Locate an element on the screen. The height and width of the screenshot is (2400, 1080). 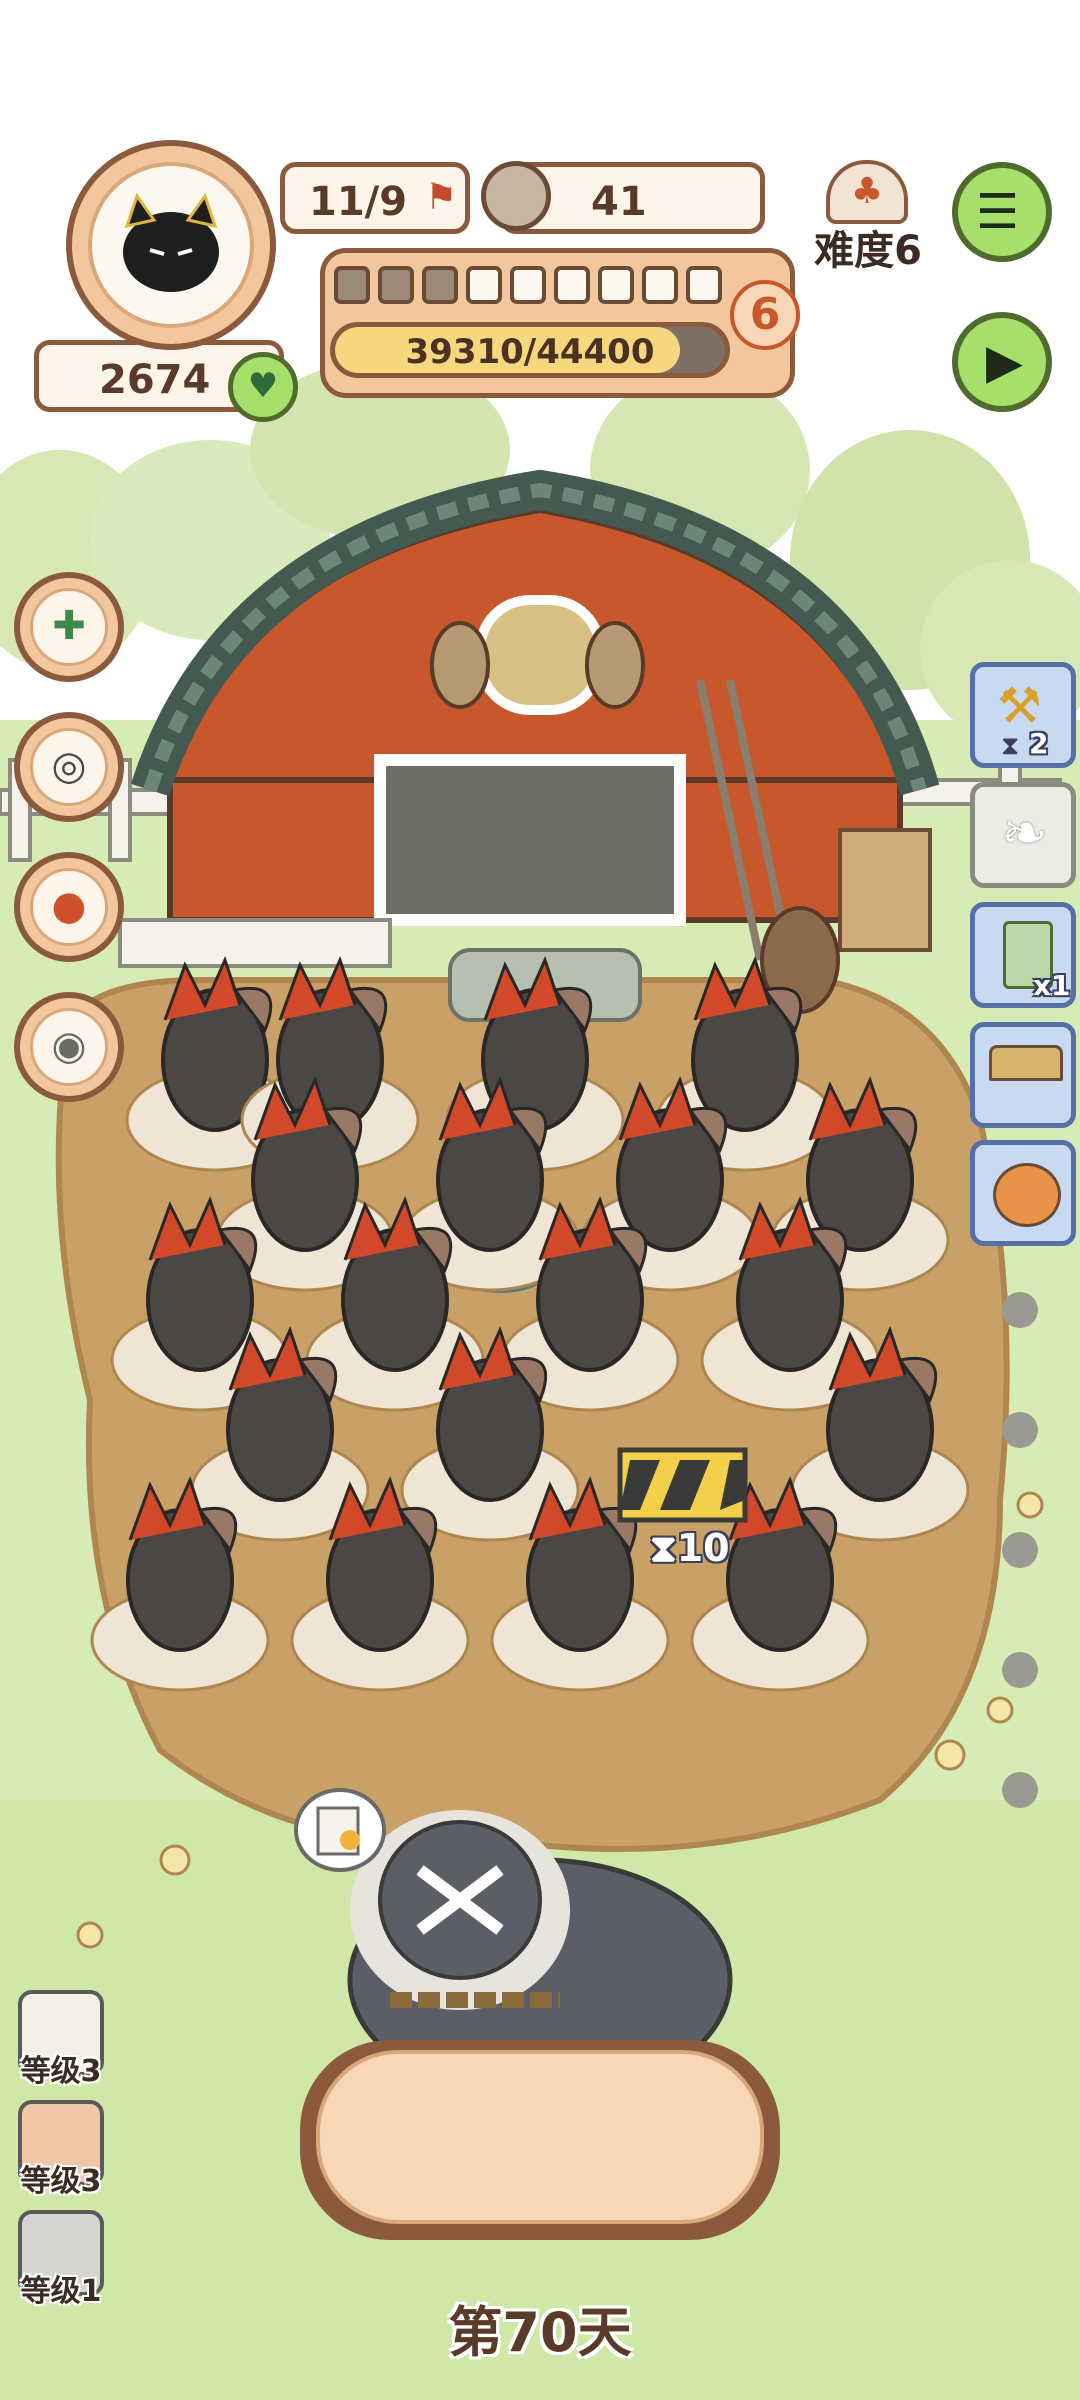
population-value: 11/9 is located at coordinates (358, 202).